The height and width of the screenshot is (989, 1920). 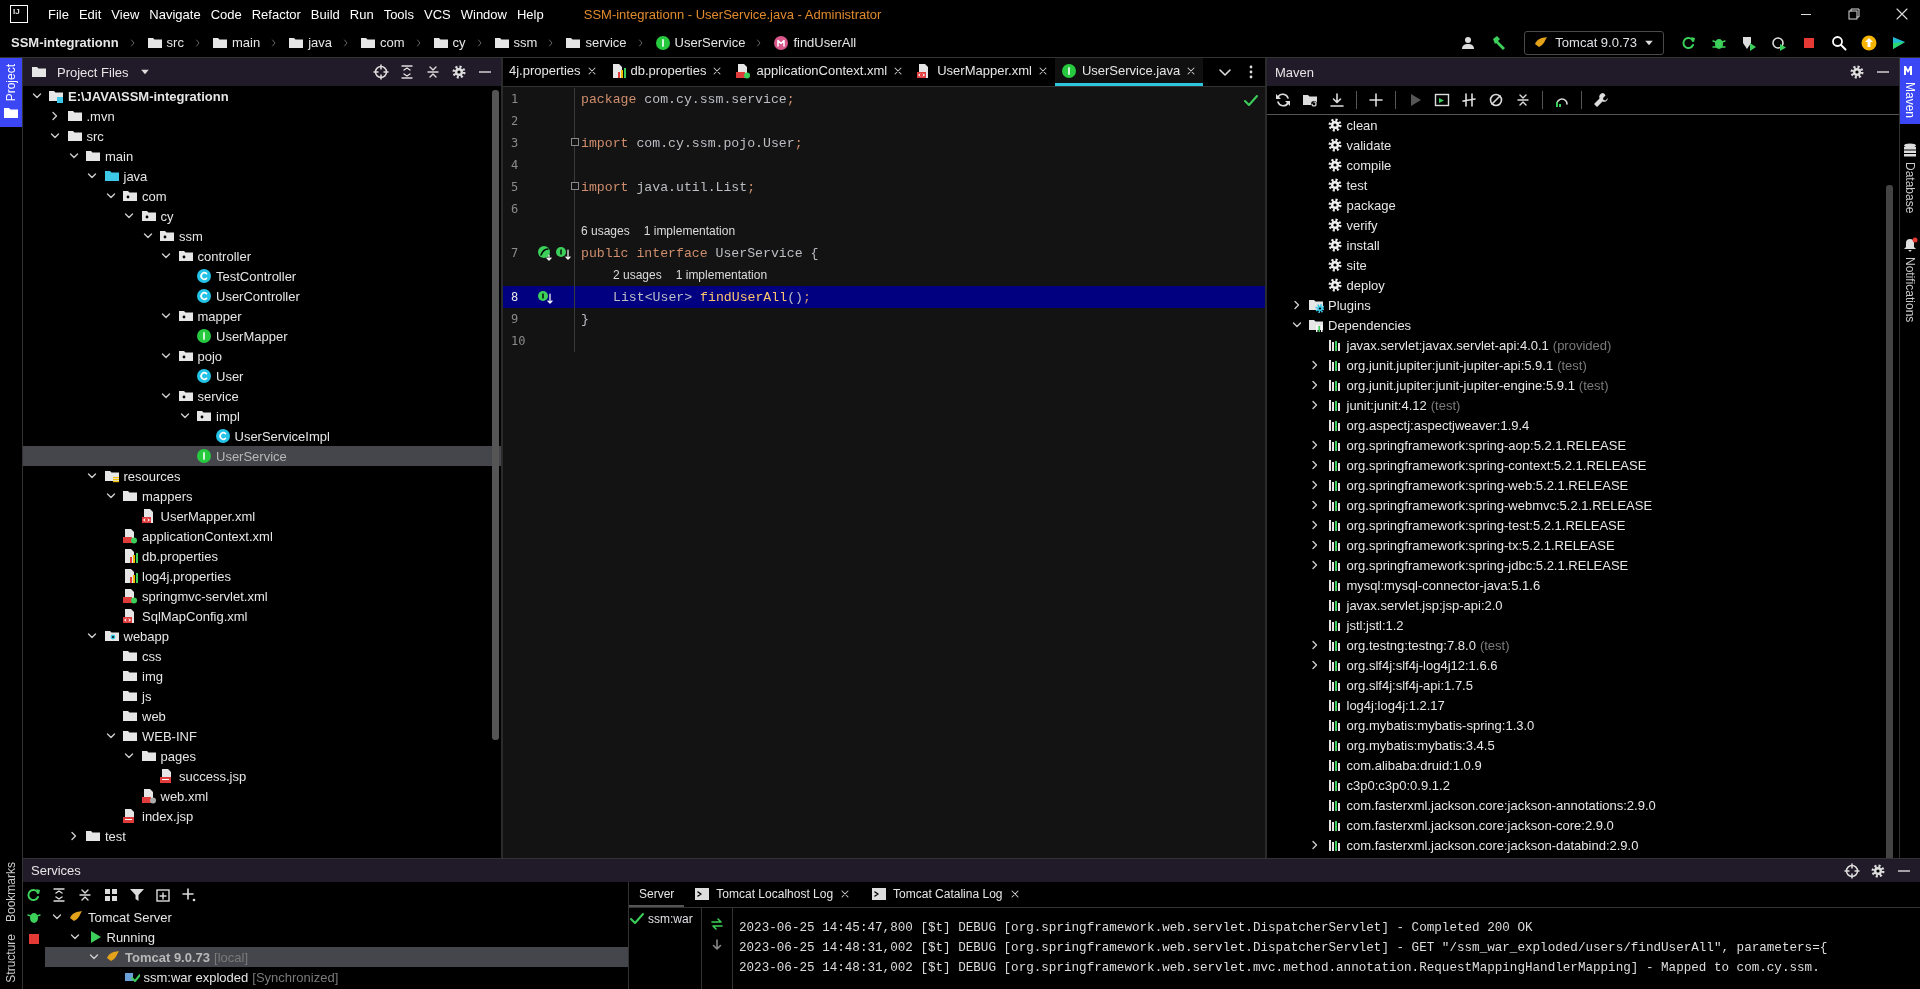 What do you see at coordinates (820, 72) in the screenshot?
I see `editor-tab: applicationContext.xml` at bounding box center [820, 72].